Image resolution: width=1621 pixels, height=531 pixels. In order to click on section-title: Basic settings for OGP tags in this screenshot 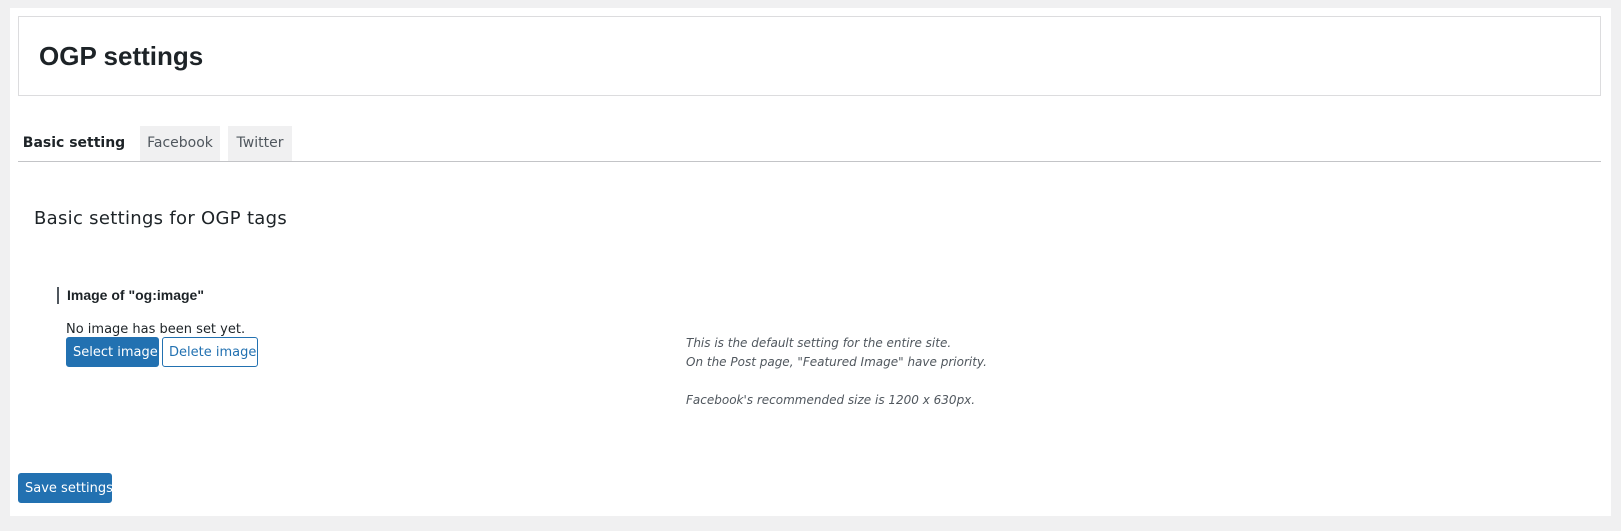, I will do `click(161, 218)`.